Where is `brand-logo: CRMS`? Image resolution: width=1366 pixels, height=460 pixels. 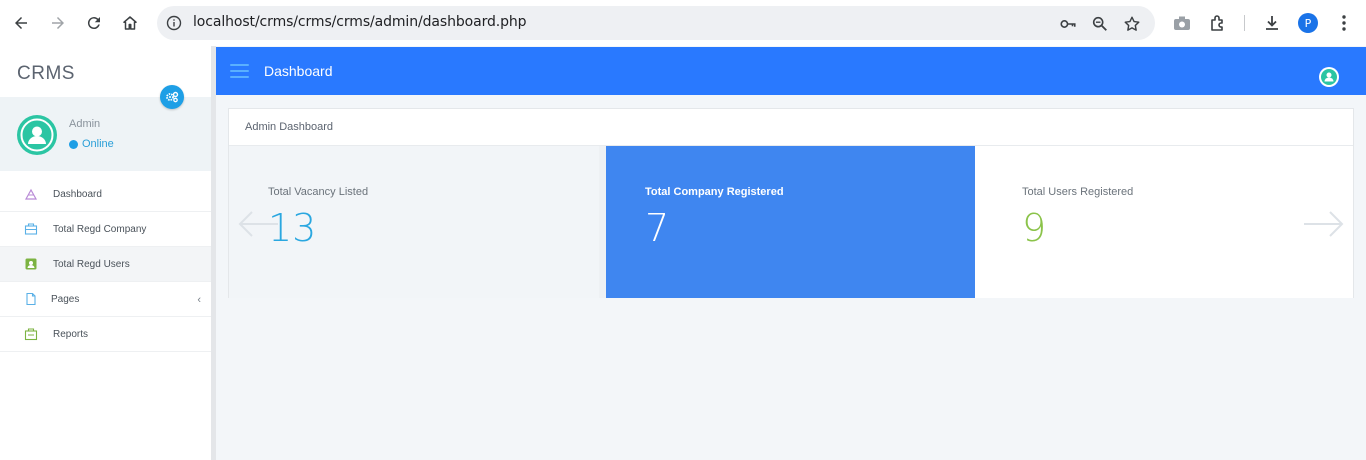 brand-logo: CRMS is located at coordinates (46, 74).